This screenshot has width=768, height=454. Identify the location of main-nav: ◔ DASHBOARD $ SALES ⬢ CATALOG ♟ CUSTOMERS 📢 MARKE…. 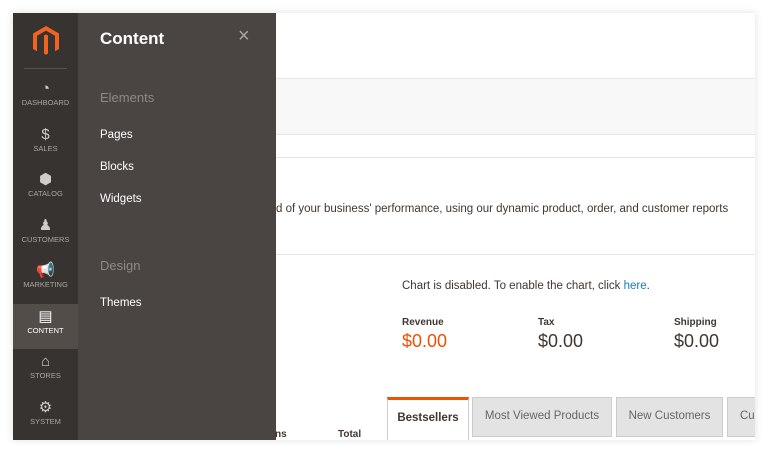
(45, 226).